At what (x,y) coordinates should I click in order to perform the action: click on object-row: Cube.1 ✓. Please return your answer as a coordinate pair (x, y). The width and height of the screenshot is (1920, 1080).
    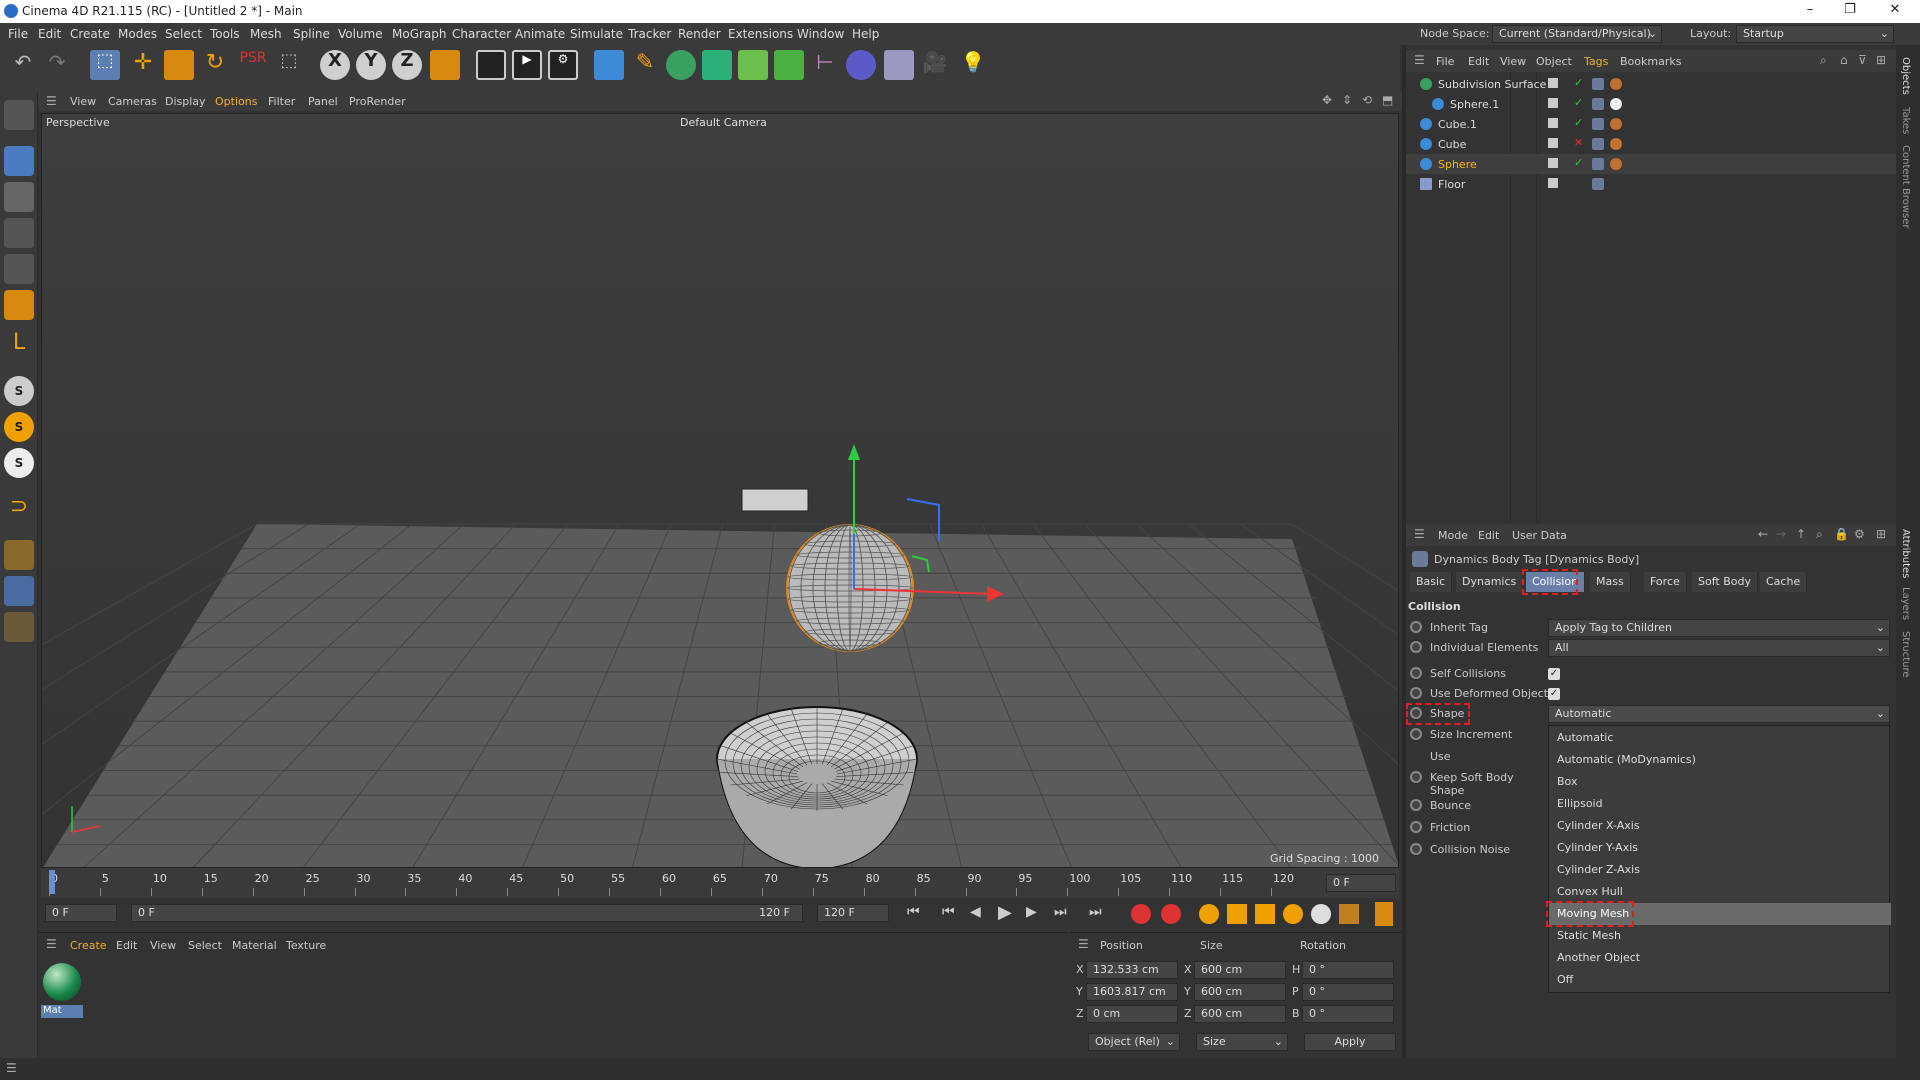
    Looking at the image, I should click on (1651, 124).